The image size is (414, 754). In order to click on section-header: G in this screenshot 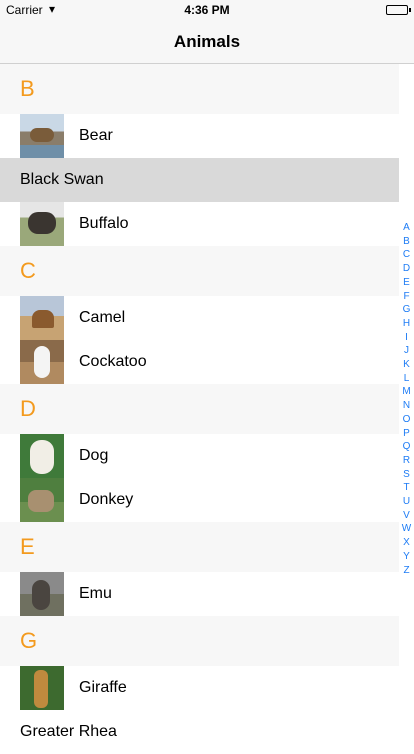, I will do `click(199, 641)`.